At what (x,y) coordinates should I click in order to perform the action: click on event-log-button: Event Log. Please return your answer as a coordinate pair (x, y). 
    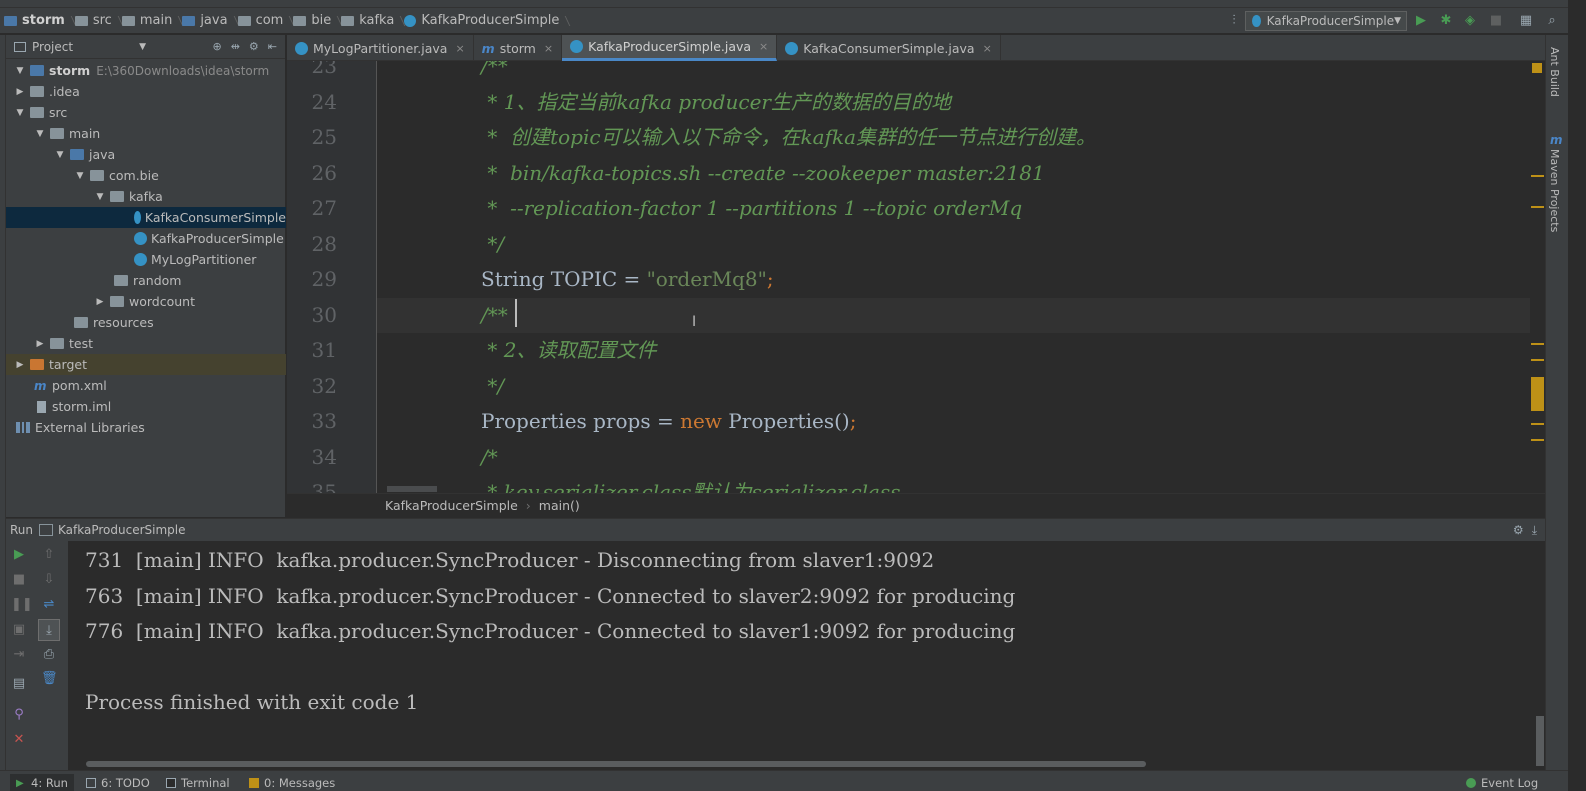
    Looking at the image, I should click on (1502, 782).